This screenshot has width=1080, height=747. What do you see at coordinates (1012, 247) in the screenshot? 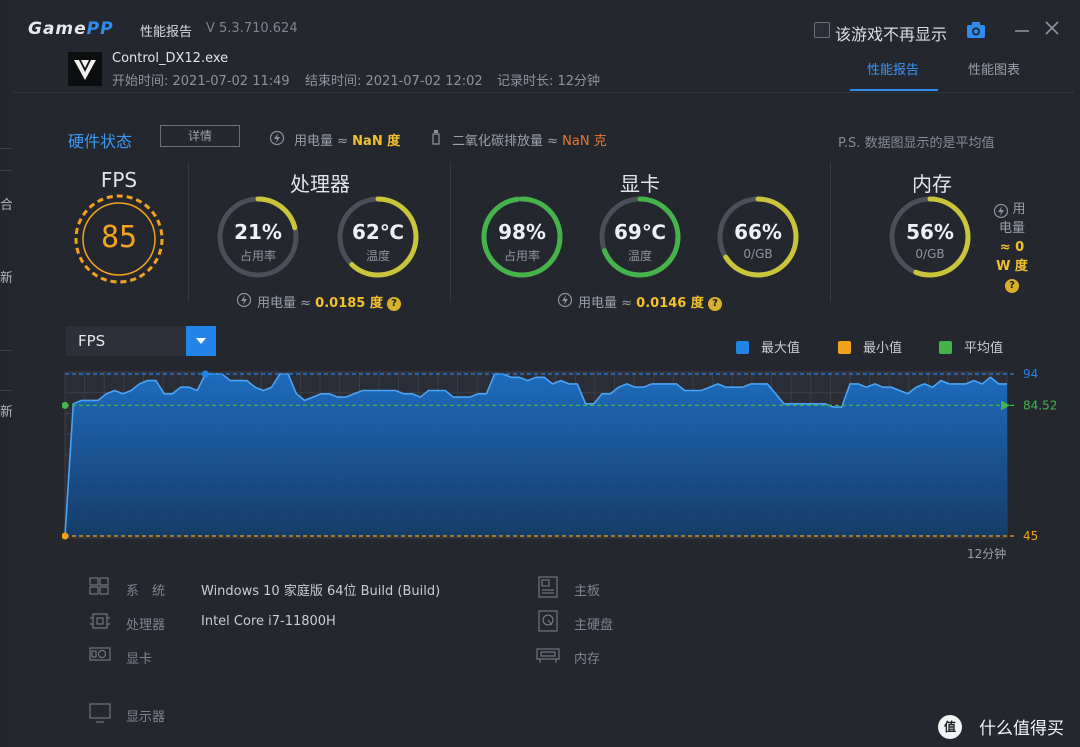
I see `memory-power: 用 电量 ≈ 0 W 度 ?` at bounding box center [1012, 247].